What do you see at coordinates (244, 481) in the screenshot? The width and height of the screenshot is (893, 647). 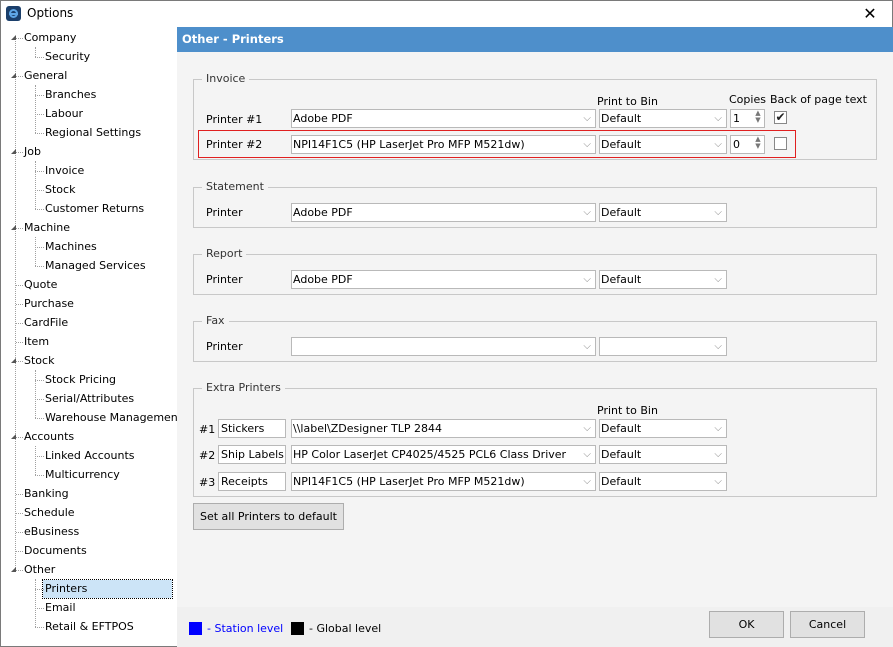 I see `field-value: Receipts` at bounding box center [244, 481].